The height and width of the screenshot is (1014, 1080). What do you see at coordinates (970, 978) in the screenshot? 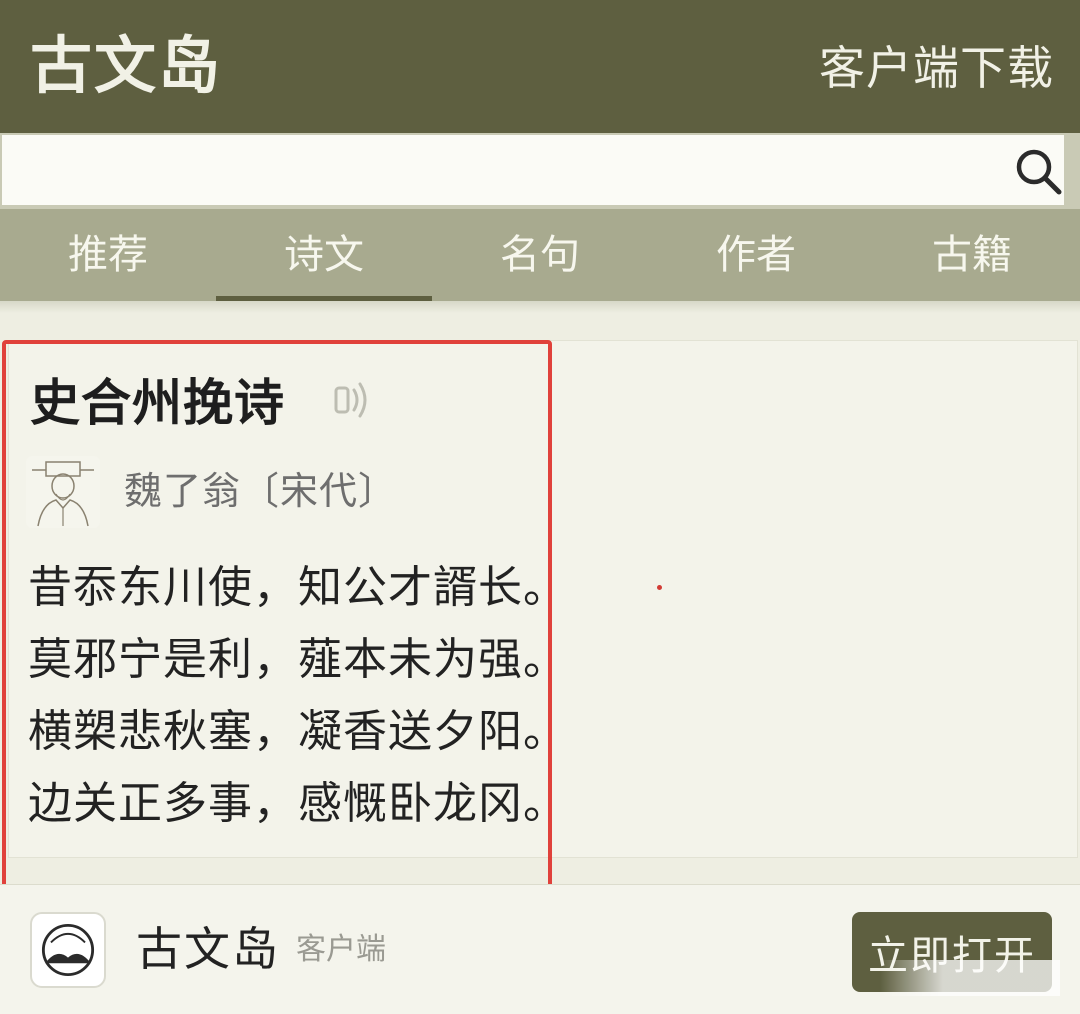
I see `watermark-overlay` at bounding box center [970, 978].